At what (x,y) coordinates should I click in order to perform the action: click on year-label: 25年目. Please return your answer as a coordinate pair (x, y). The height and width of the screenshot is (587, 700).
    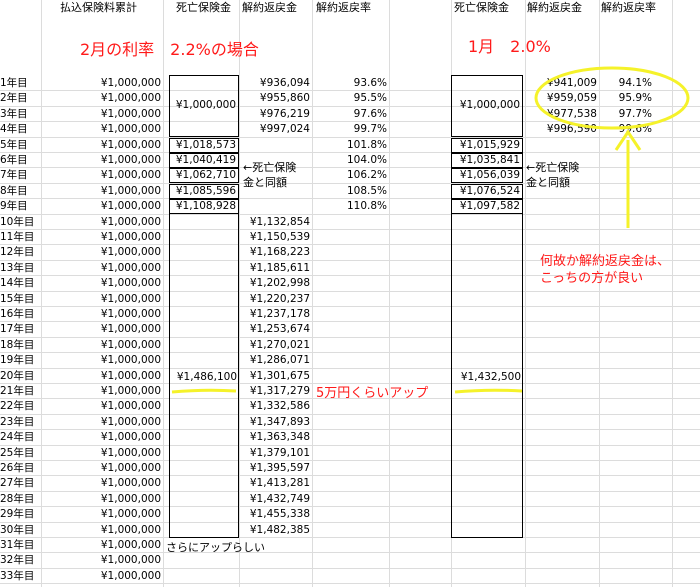
    Looking at the image, I should click on (17, 452).